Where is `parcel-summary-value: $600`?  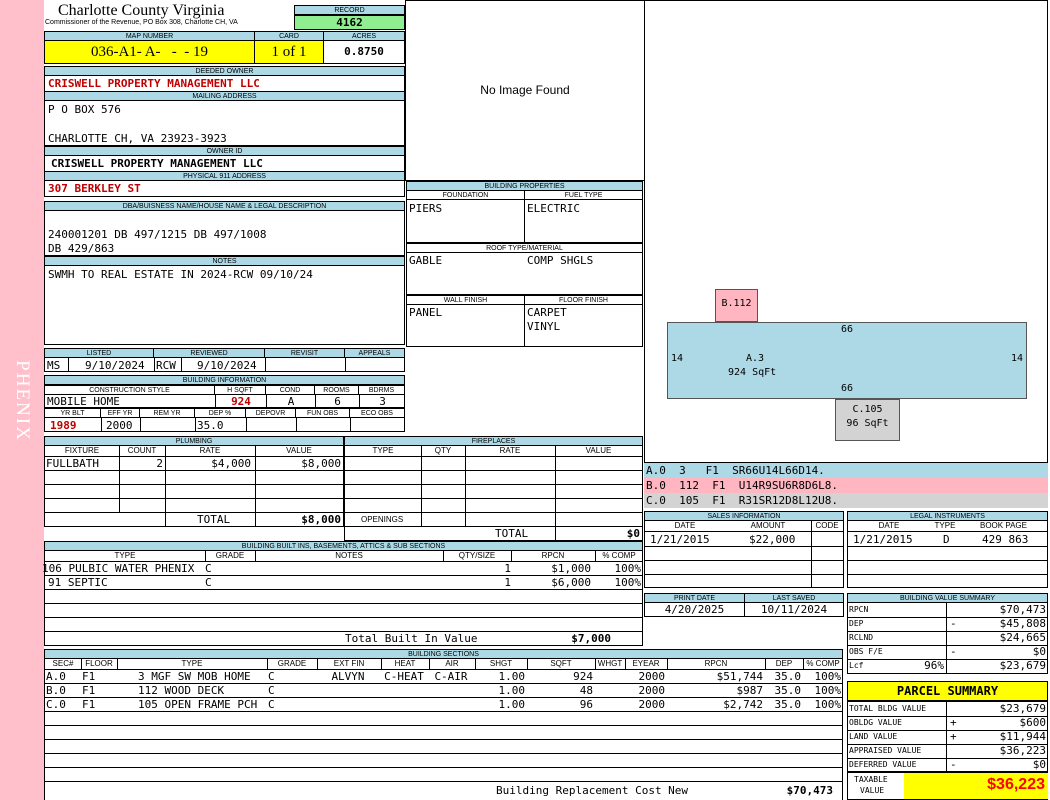
parcel-summary-value: $600 is located at coordinates (1033, 722).